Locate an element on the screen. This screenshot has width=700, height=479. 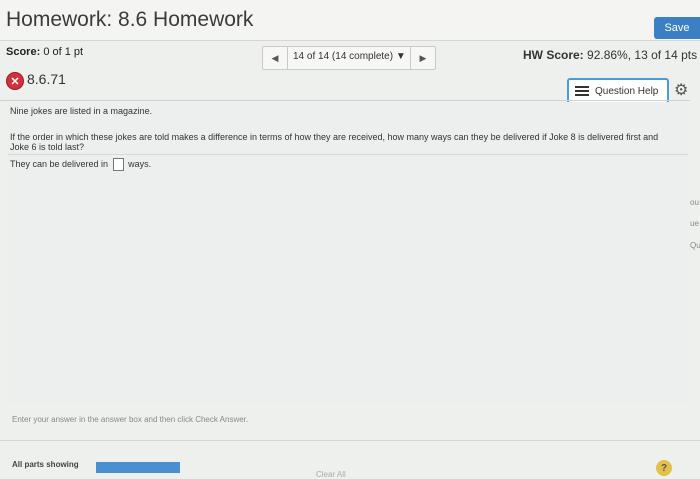
question-circle-icon: ? is located at coordinates (664, 468).